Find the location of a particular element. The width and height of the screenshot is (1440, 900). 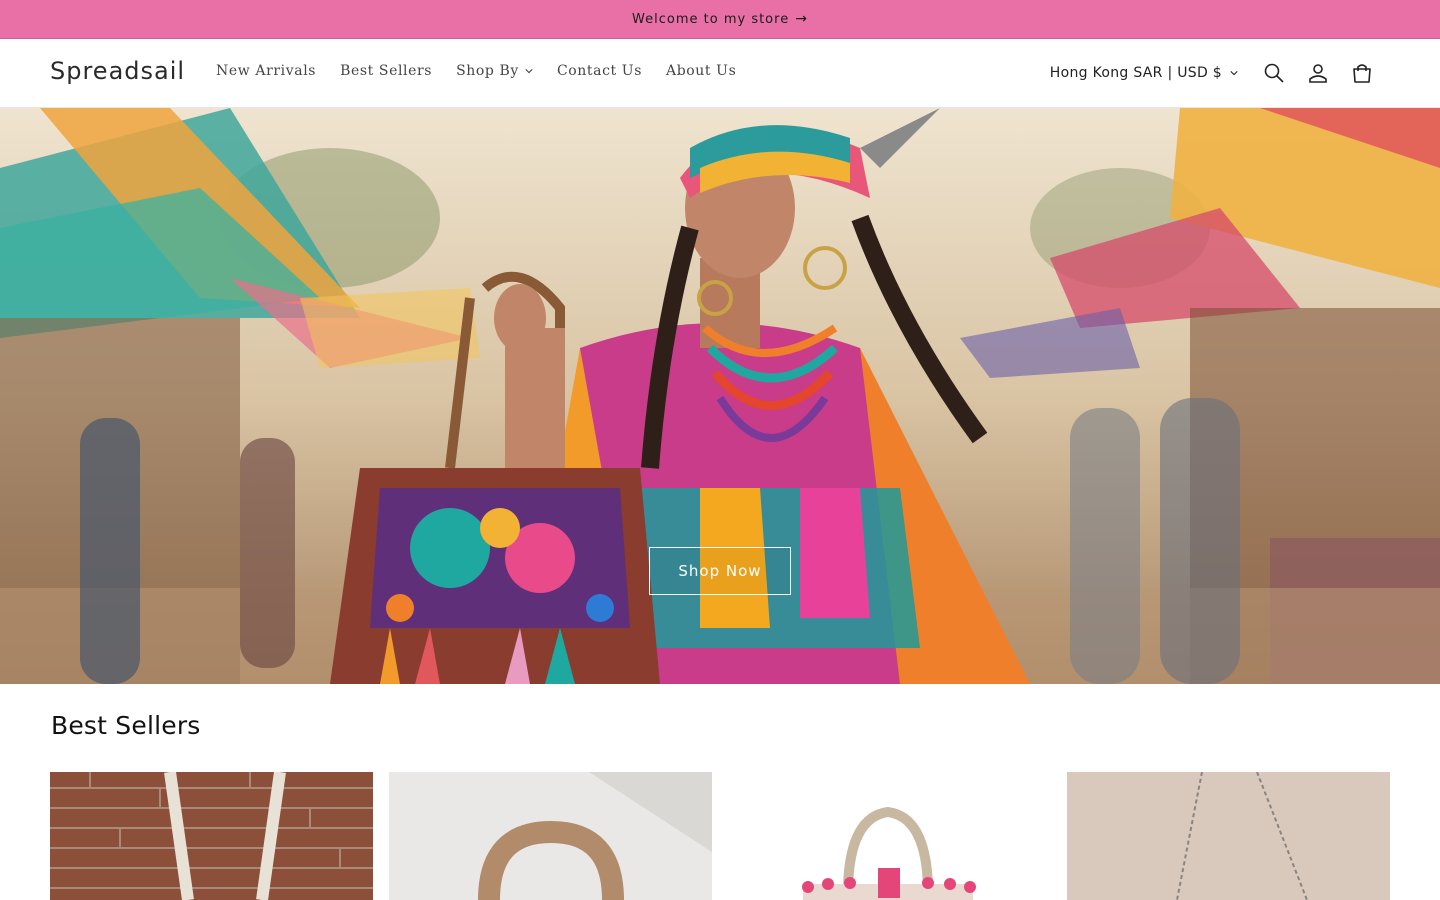

wooden-handle-bag-image is located at coordinates (550, 836).